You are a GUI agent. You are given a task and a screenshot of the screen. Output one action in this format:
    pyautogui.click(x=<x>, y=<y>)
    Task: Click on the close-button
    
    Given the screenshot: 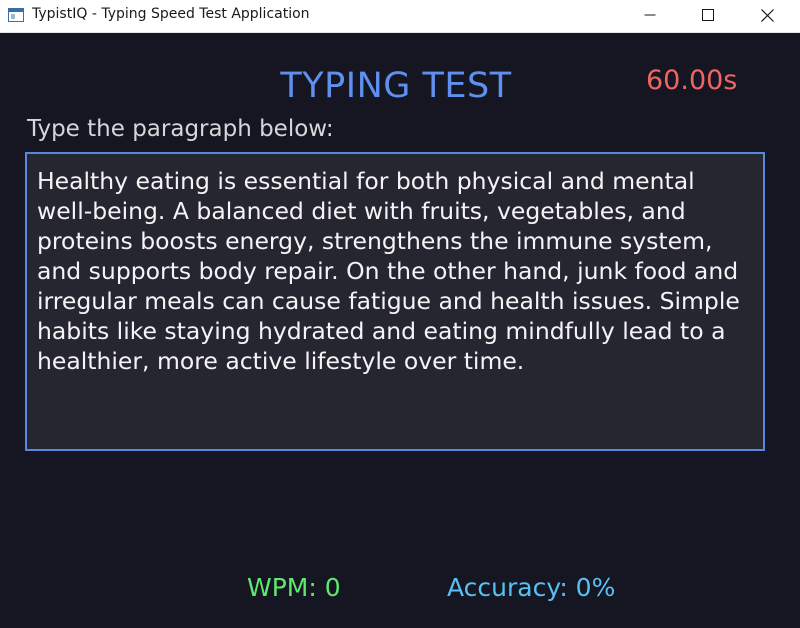 What is the action you would take?
    pyautogui.click(x=767, y=15)
    